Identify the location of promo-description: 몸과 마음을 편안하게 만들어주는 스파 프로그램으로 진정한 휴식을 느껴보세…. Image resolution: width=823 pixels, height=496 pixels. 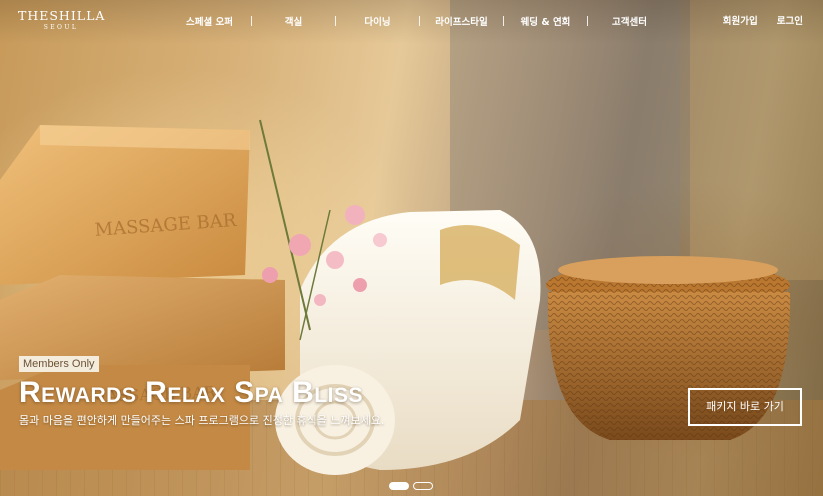
(202, 420).